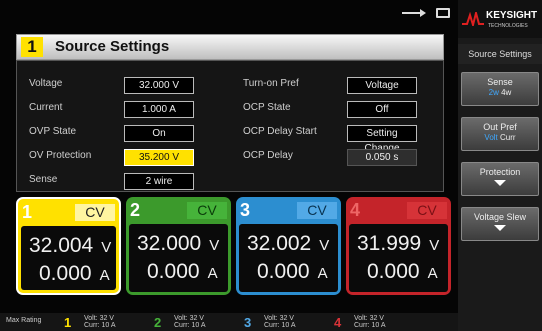 The width and height of the screenshot is (542, 331). Describe the element at coordinates (178, 258) in the screenshot. I see `channel-readout: 32.000 V 0.000 A` at that location.